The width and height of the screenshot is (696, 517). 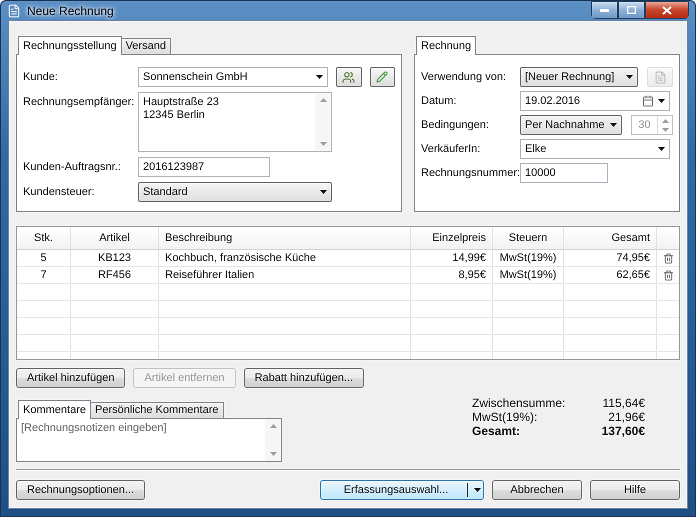 What do you see at coordinates (469, 172) in the screenshot?
I see `field-label: Rechnungsnummer:` at bounding box center [469, 172].